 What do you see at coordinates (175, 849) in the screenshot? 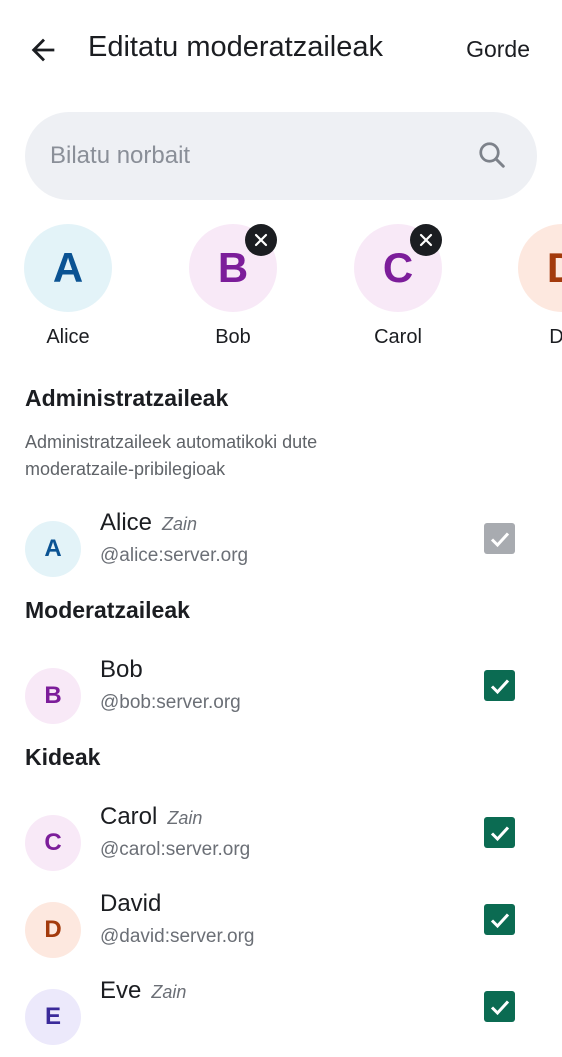
I see `member-id: @carol:server.org` at bounding box center [175, 849].